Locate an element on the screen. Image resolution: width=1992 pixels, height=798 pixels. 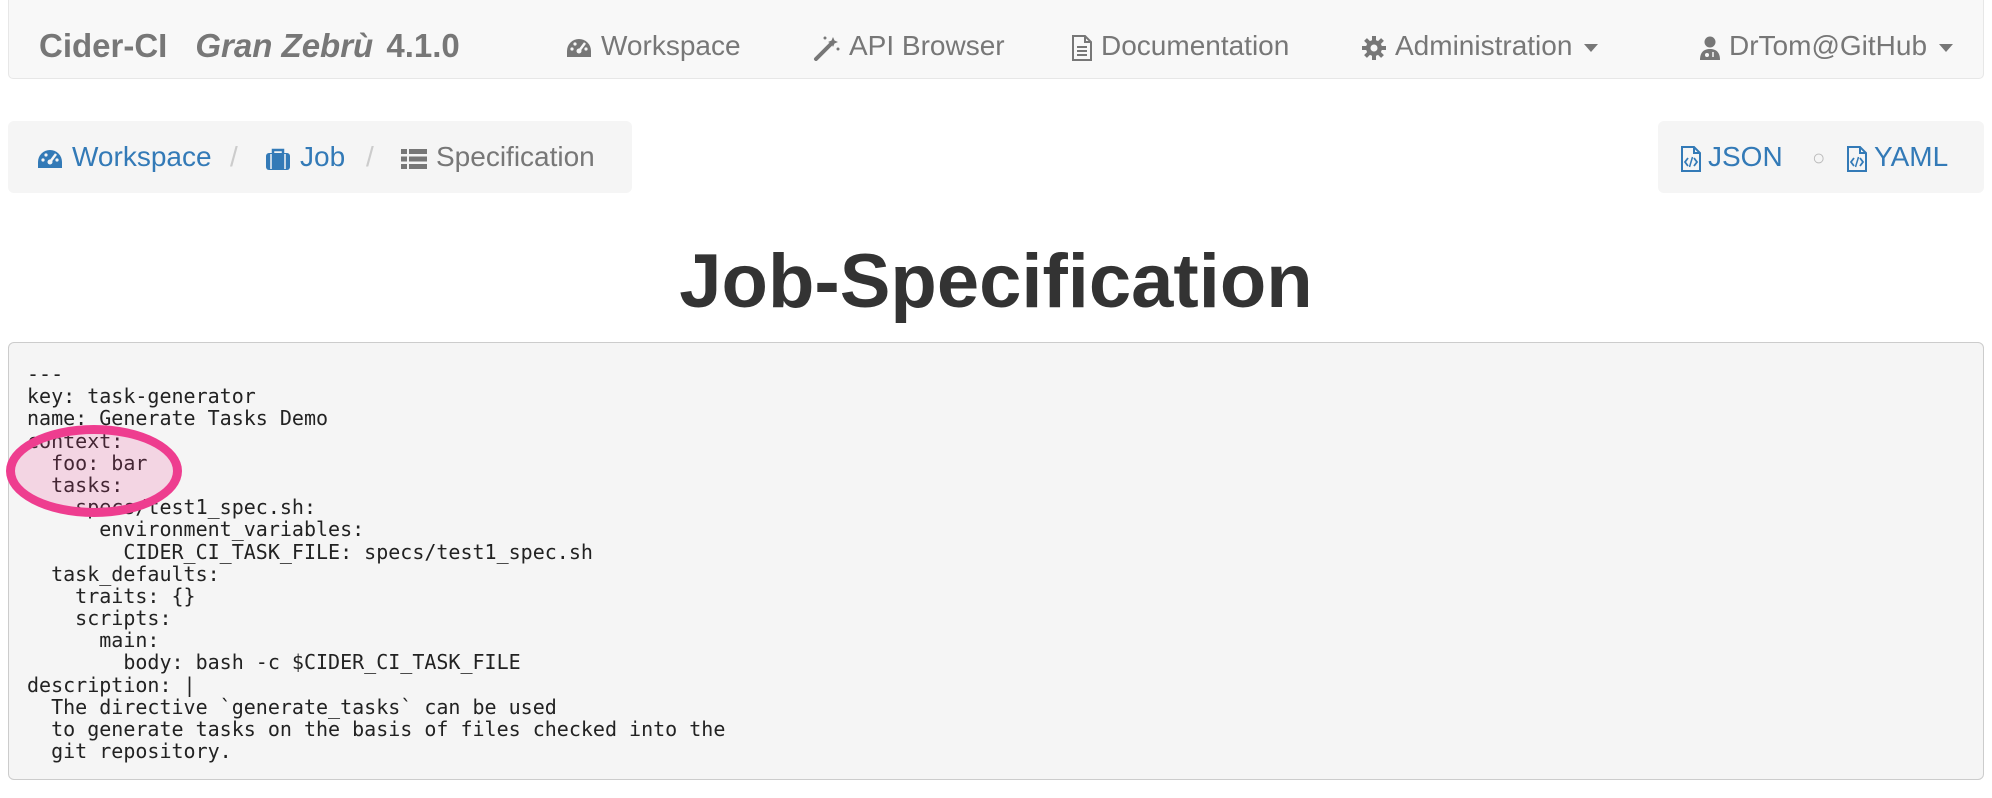
nav-item-documentation: Documentation is located at coordinates (1180, 46).